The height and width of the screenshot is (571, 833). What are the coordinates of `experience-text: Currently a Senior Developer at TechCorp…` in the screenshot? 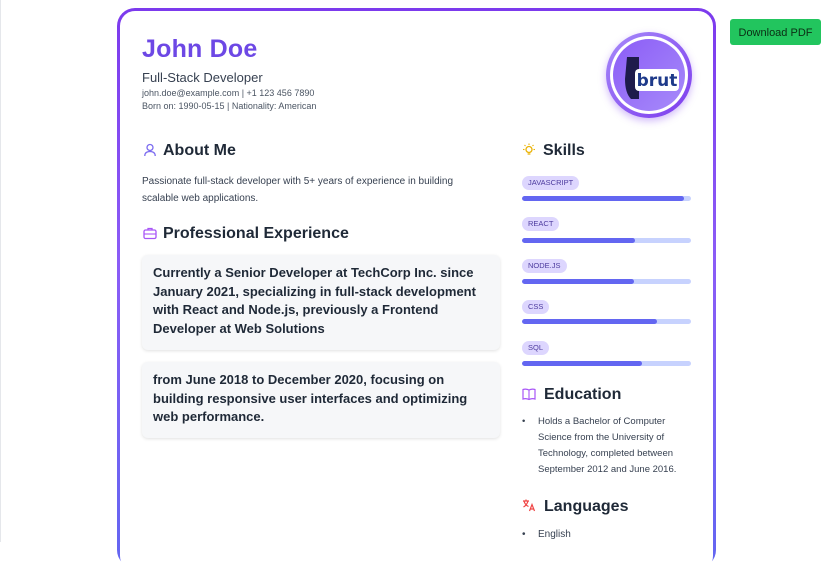 It's located at (314, 300).